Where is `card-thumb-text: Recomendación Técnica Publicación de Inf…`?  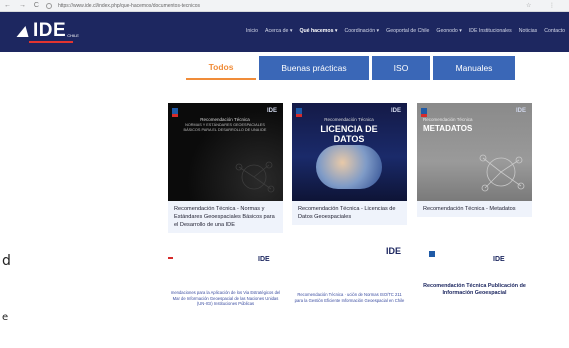 card-thumb-text: Recomendación Técnica Publicación de Inf… is located at coordinates (474, 289).